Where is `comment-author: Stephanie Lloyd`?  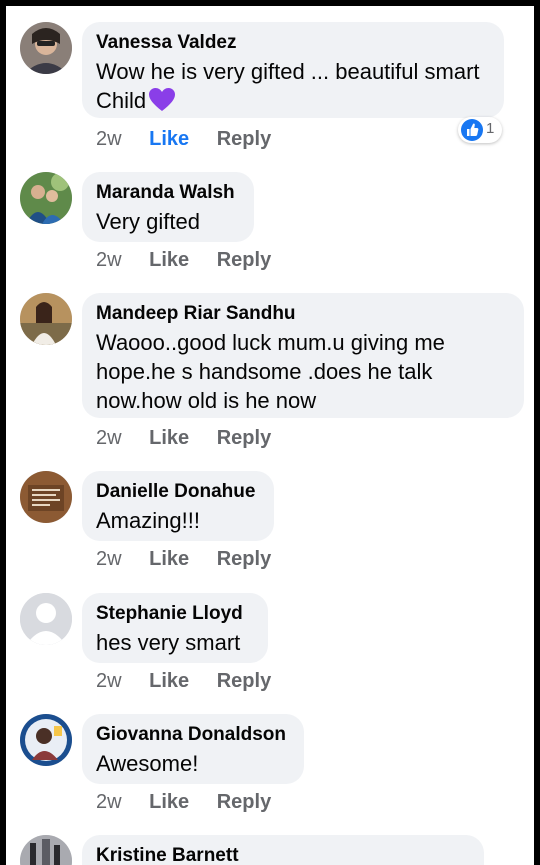
comment-author: Stephanie Lloyd is located at coordinates (175, 614).